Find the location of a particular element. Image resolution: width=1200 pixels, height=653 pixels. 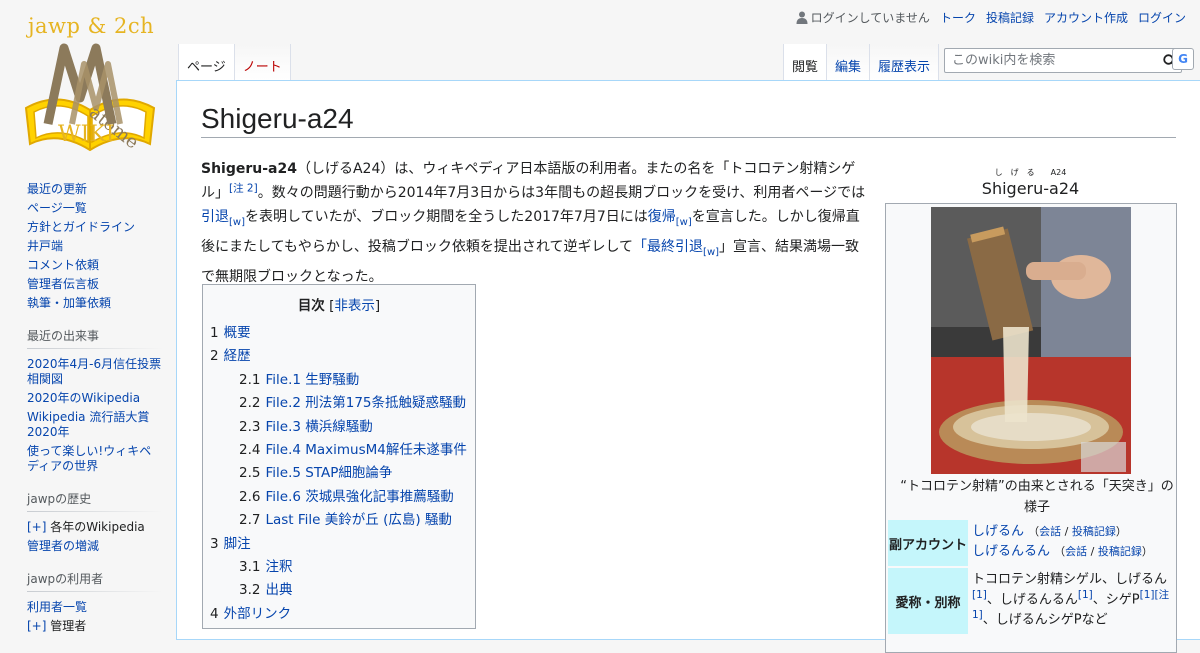

infobox-label-sub-accounts: 副アカウント is located at coordinates (928, 543).